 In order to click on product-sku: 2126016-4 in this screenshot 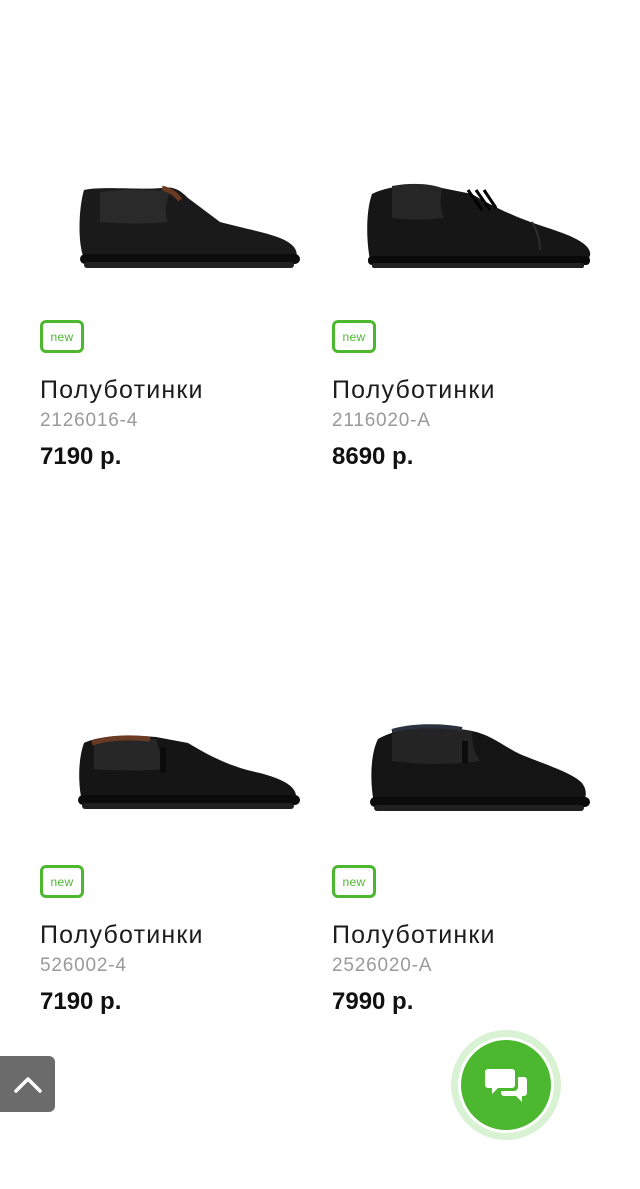, I will do `click(89, 420)`.